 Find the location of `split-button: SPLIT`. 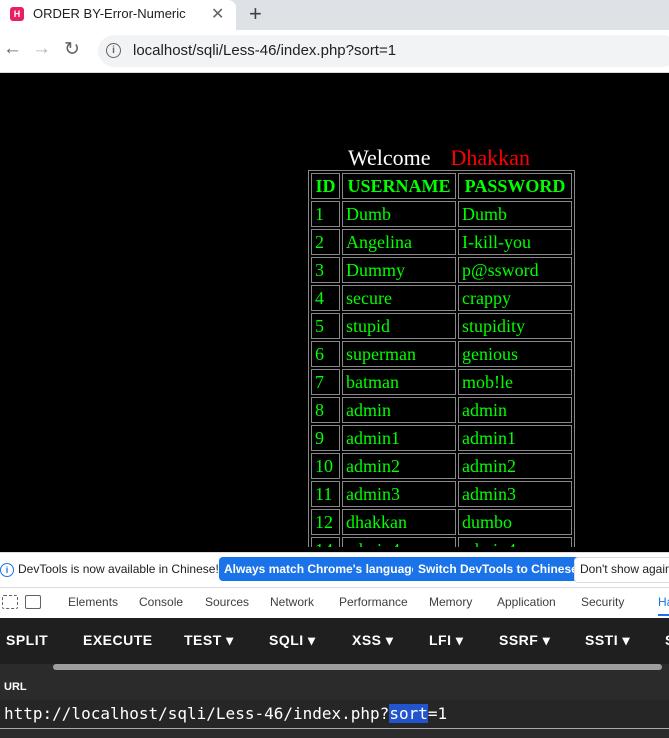

split-button: SPLIT is located at coordinates (27, 640).